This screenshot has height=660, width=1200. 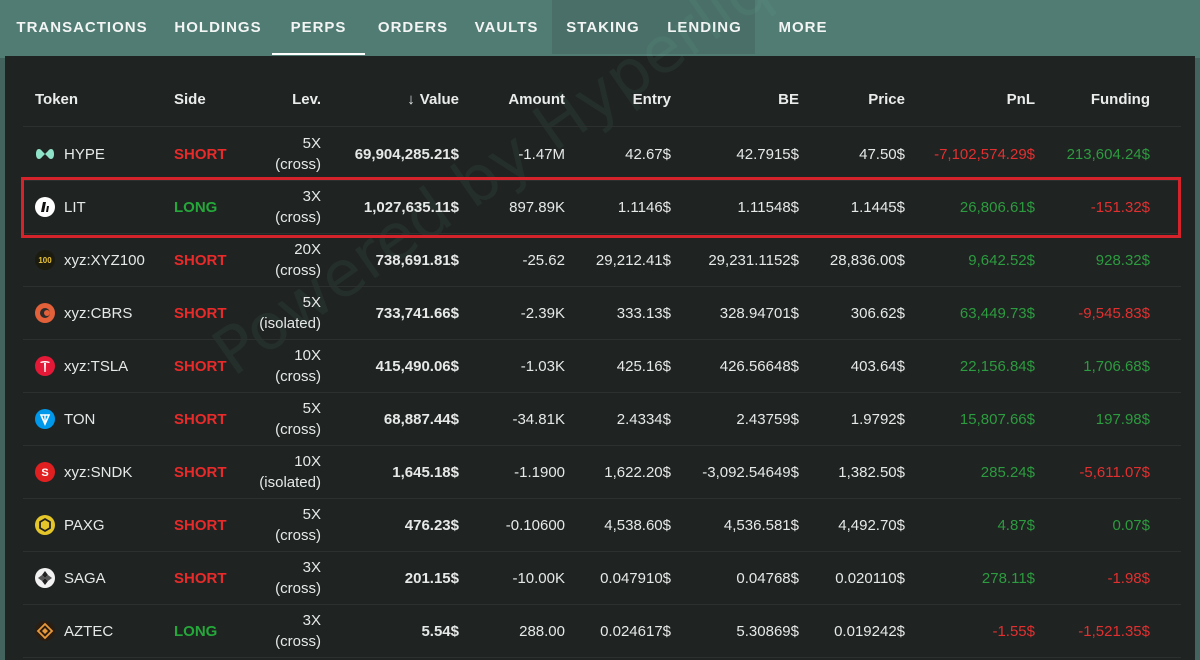 I want to click on svg-text: 100, so click(x=45, y=260).